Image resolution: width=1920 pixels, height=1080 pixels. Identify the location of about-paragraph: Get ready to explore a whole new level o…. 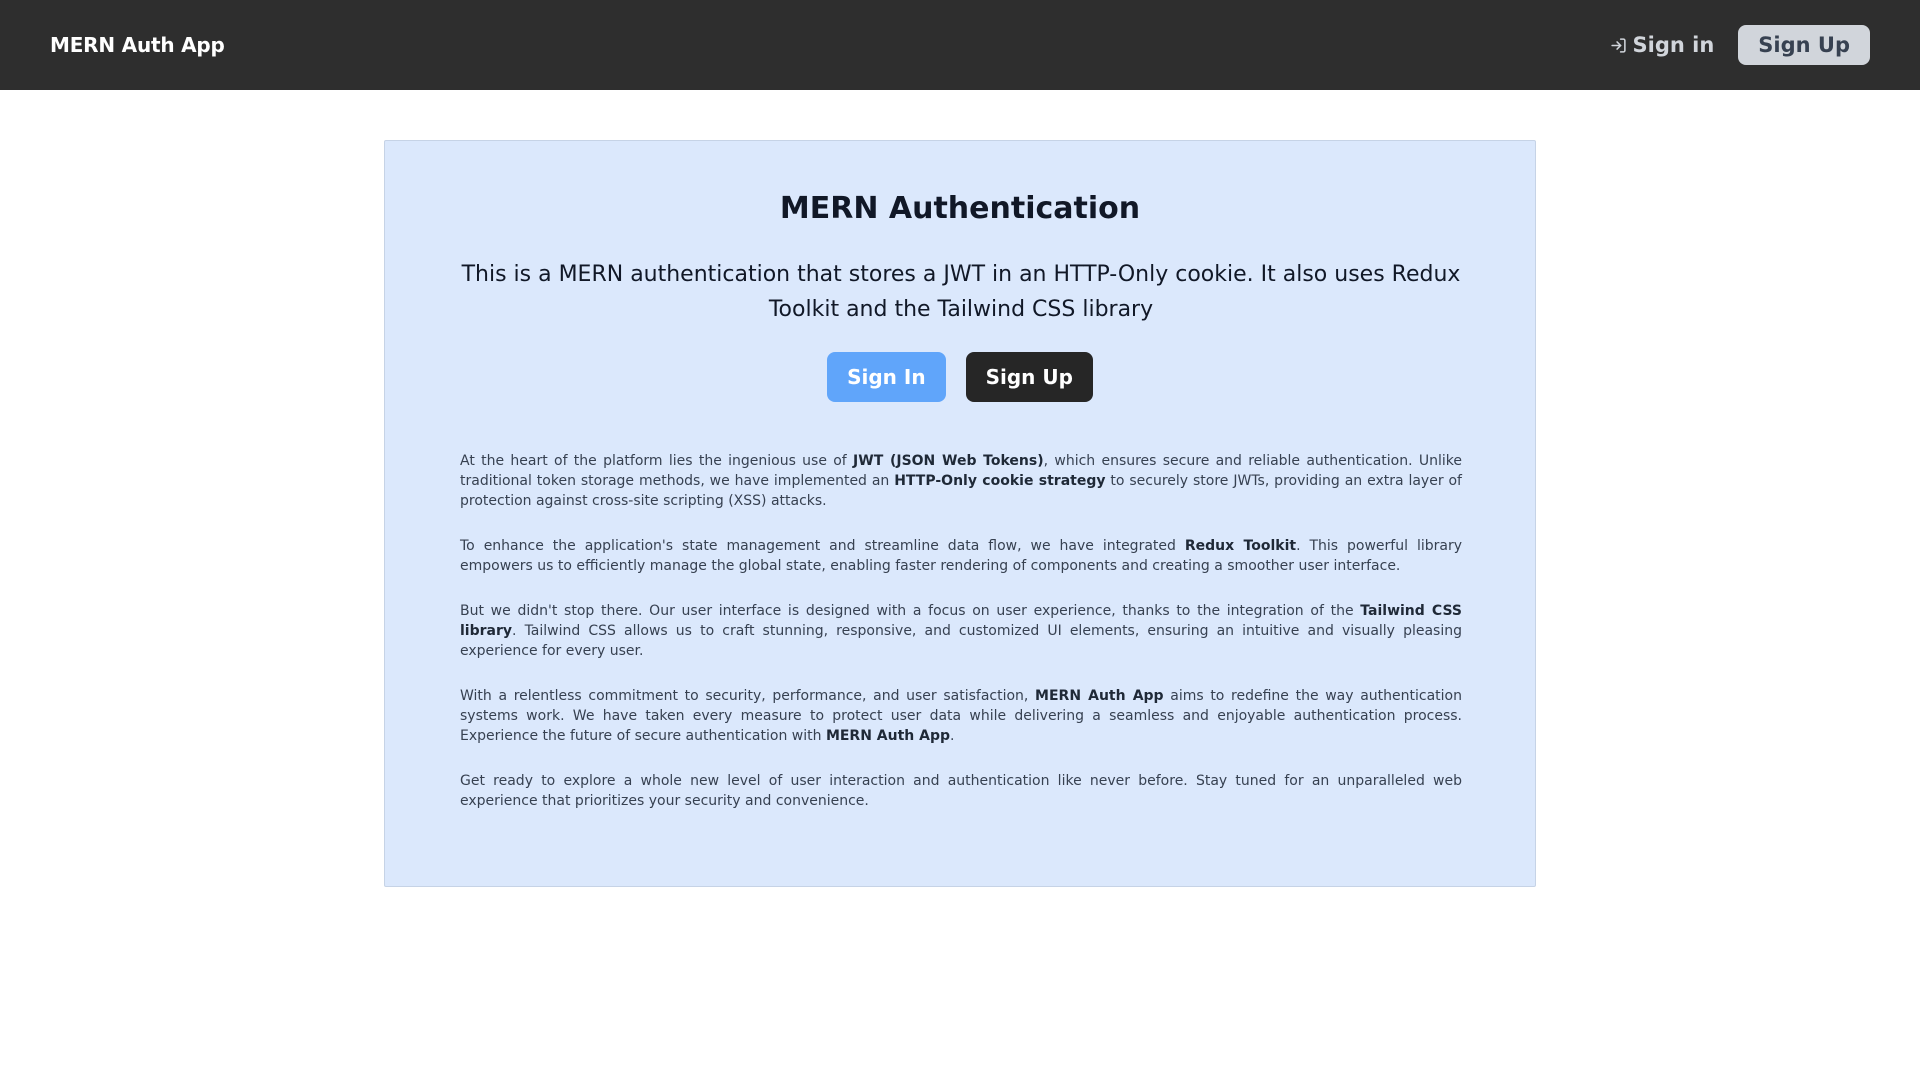
(961, 791).